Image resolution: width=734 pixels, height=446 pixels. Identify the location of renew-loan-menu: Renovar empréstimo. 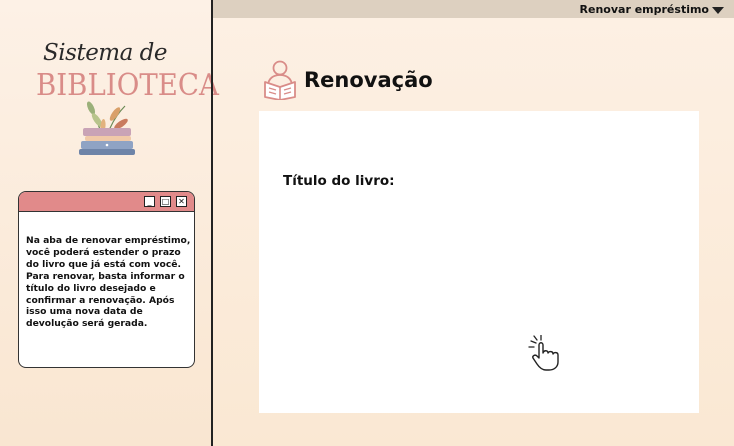
(652, 9).